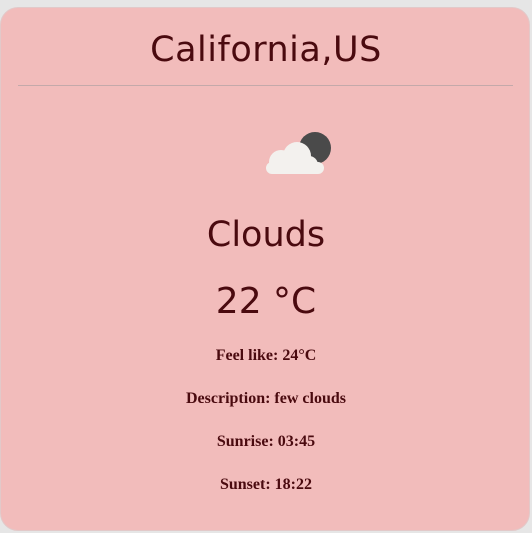 The width and height of the screenshot is (532, 533). What do you see at coordinates (266, 301) in the screenshot?
I see `temperature: 22 °C` at bounding box center [266, 301].